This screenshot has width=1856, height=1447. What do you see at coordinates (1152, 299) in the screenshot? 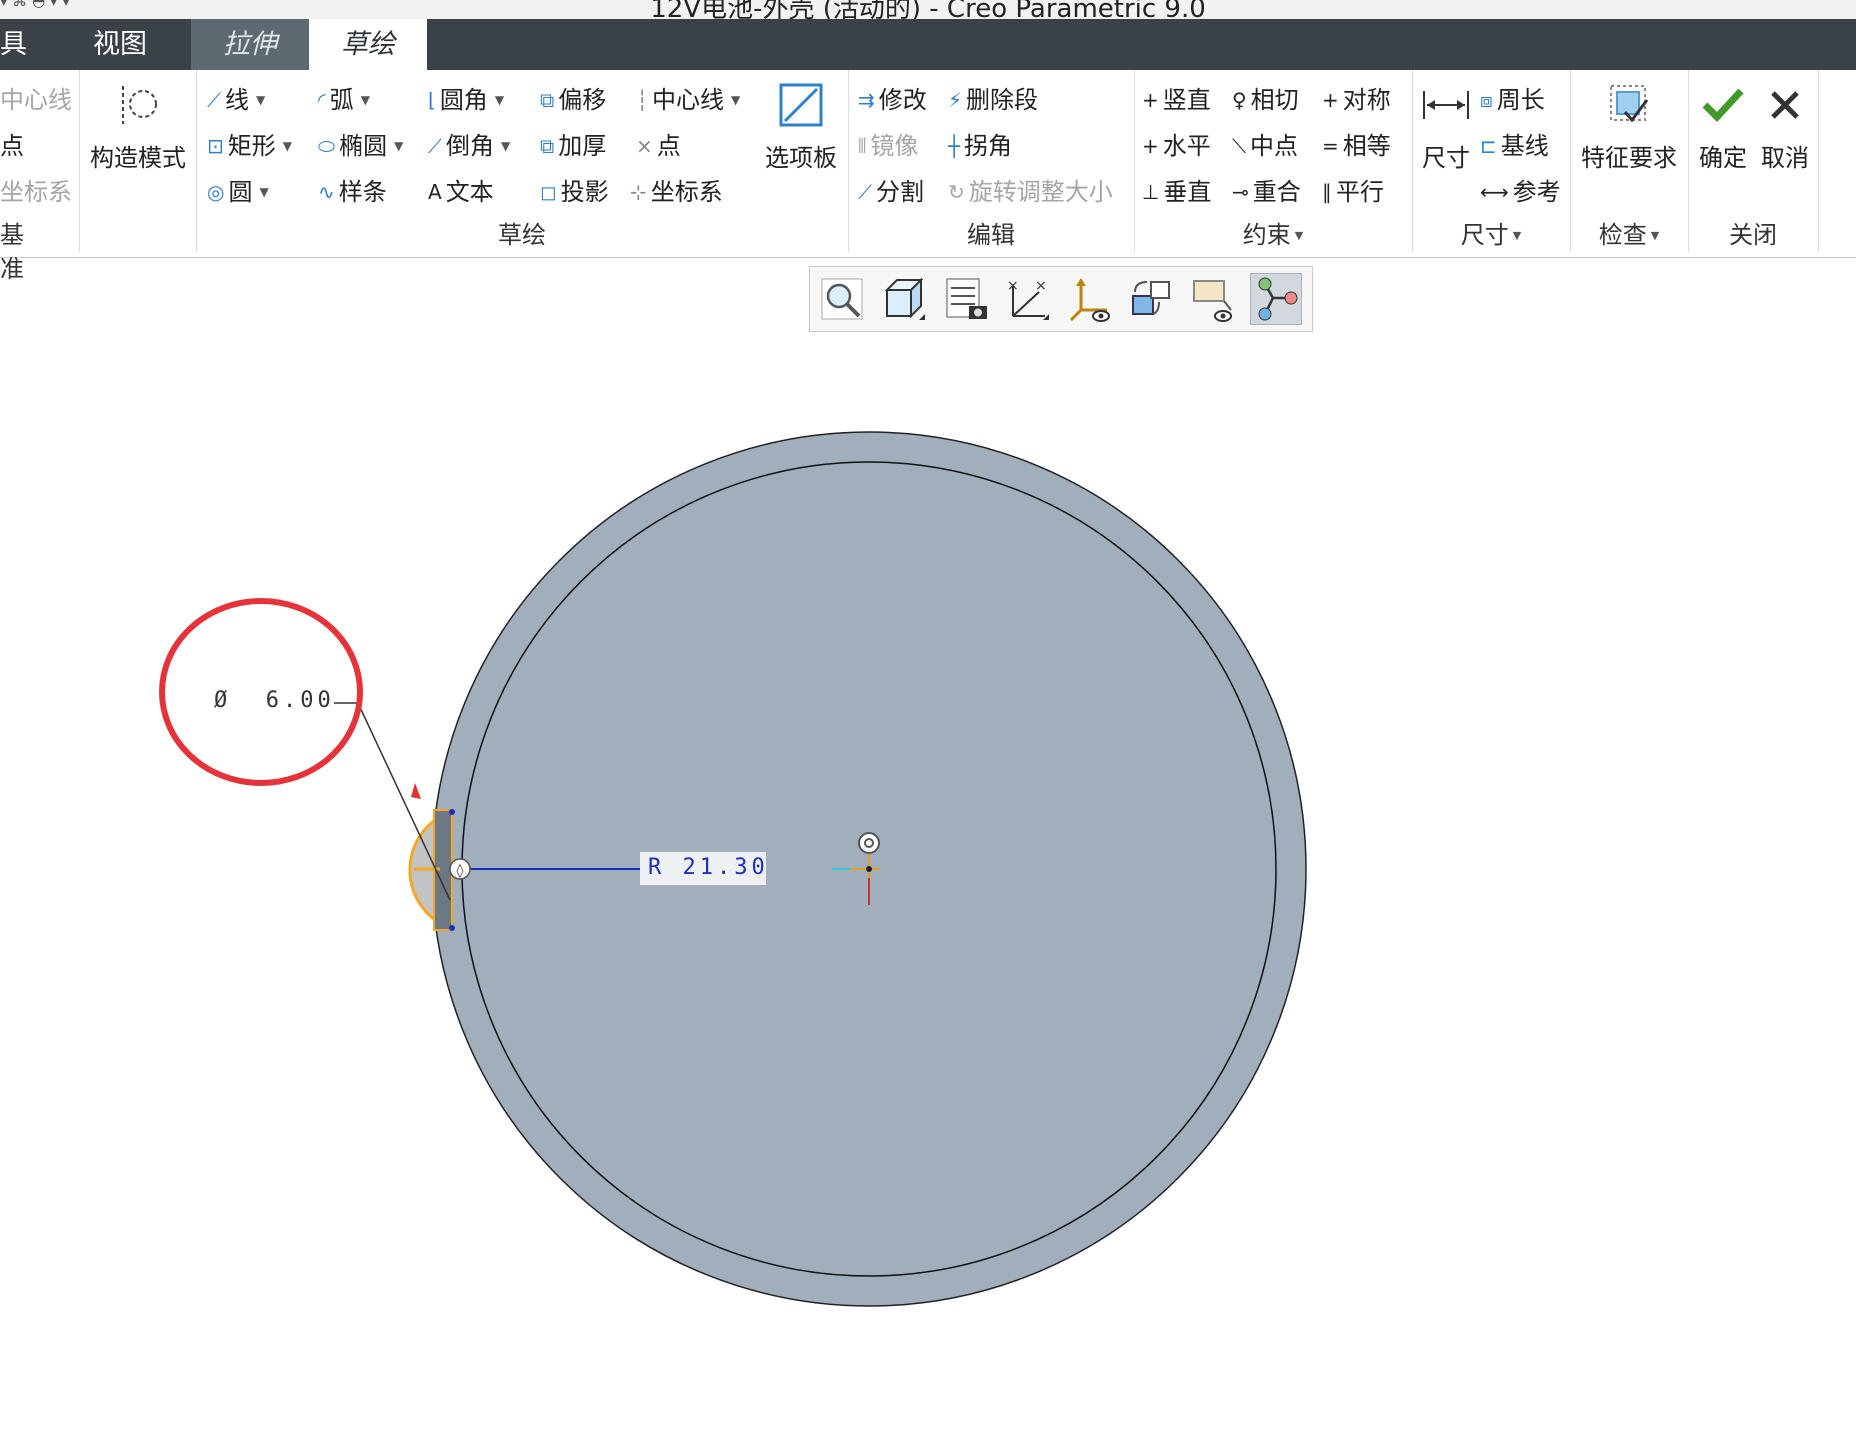
I see `view-manager-icon` at bounding box center [1152, 299].